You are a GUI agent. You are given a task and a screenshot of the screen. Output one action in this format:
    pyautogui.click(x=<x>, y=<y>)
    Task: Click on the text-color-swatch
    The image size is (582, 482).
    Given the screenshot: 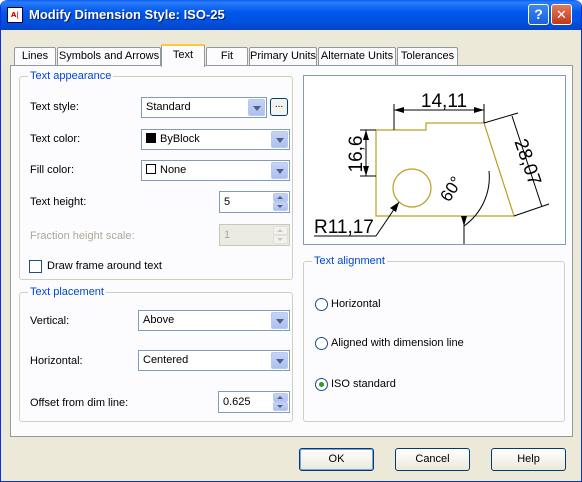 What is the action you would take?
    pyautogui.click(x=151, y=138)
    